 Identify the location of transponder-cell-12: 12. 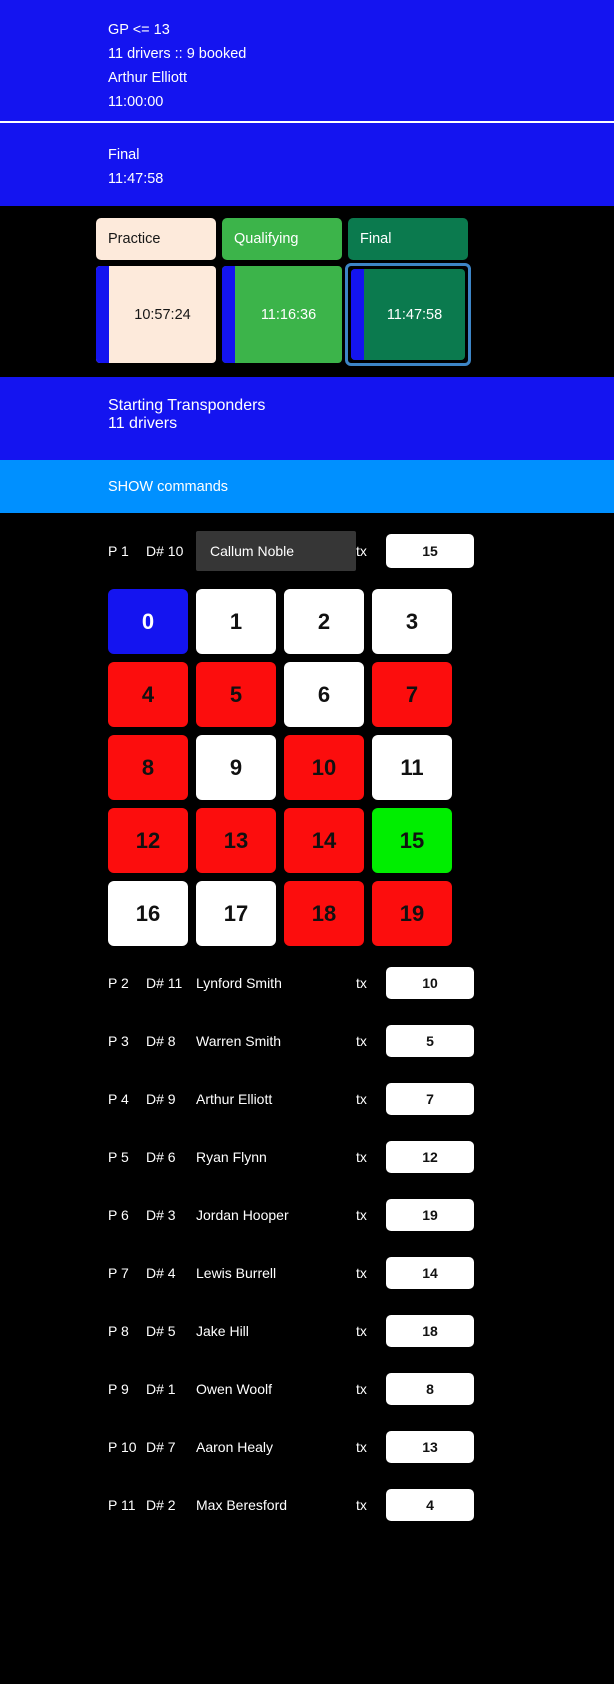
(148, 840).